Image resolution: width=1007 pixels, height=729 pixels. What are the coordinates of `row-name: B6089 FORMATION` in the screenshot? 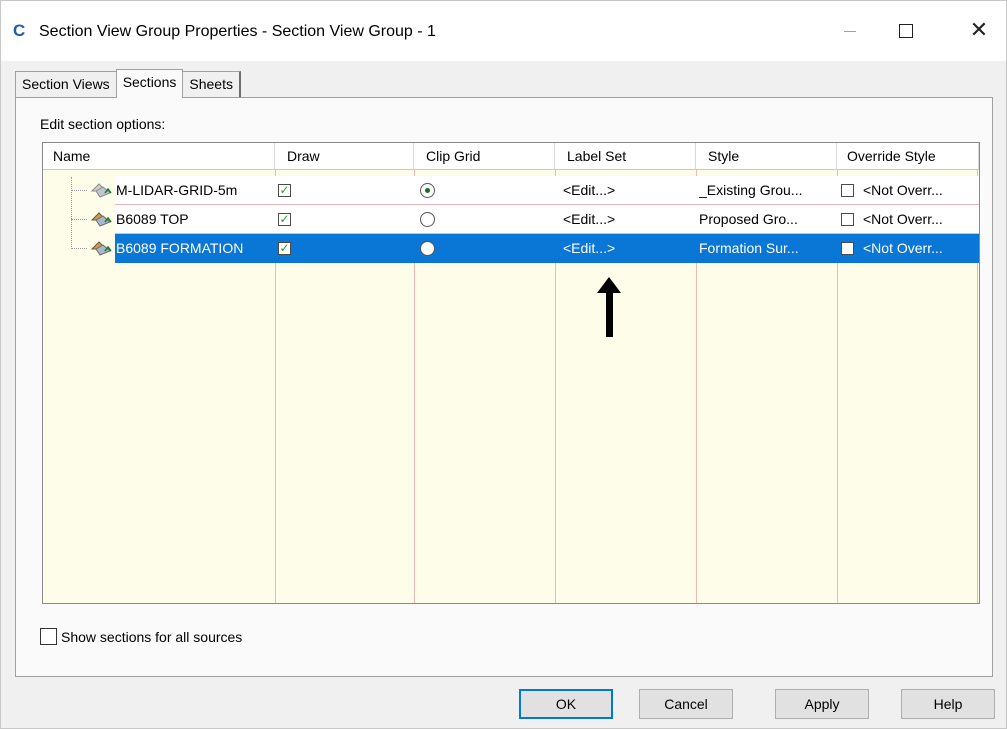 It's located at (180, 248).